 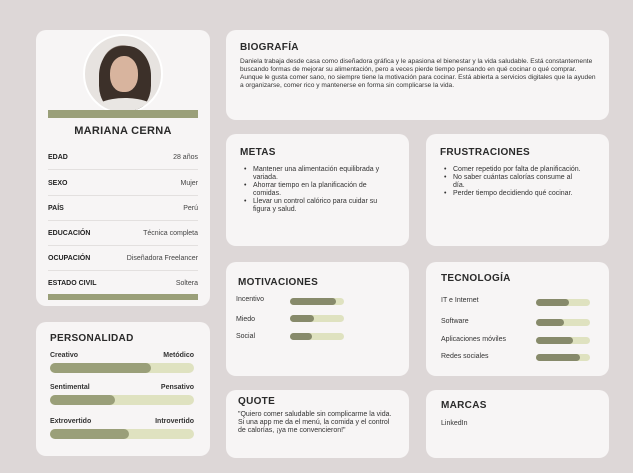 I want to click on motivation-label: Social, so click(x=246, y=336).